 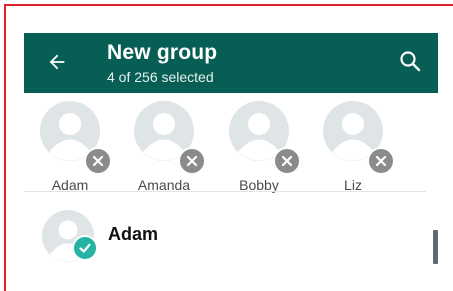 I want to click on scrollbar, so click(x=435, y=247).